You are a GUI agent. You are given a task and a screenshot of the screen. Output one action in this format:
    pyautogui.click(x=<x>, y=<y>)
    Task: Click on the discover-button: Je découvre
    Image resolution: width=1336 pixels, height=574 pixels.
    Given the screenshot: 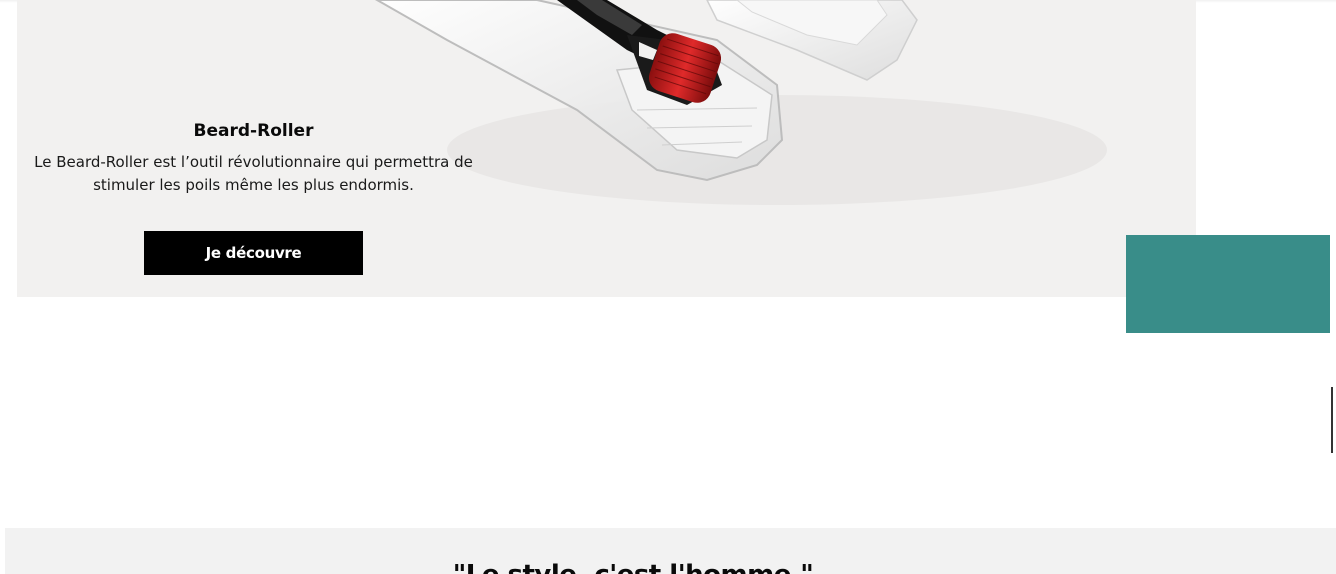 What is the action you would take?
    pyautogui.click(x=253, y=253)
    